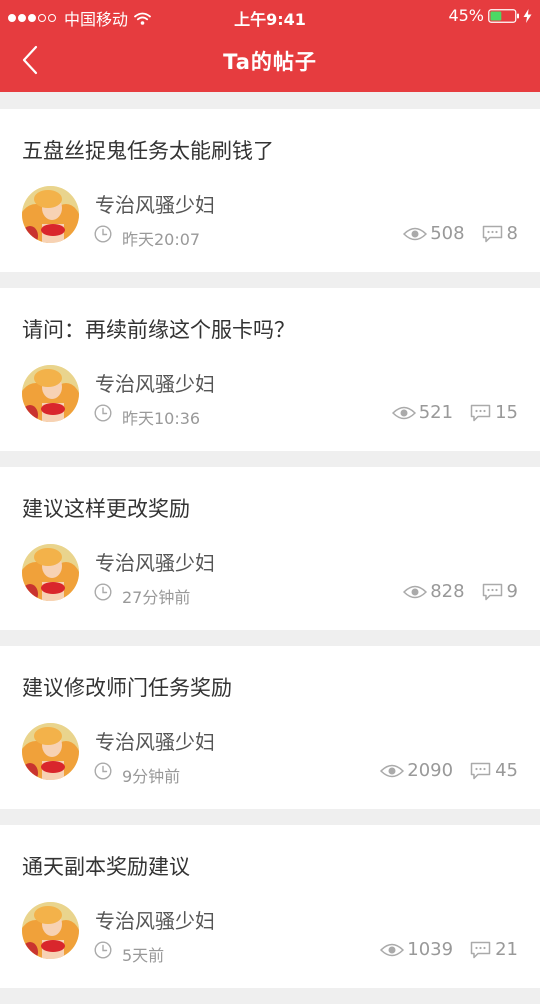  Describe the element at coordinates (430, 770) in the screenshot. I see `view-count: 2090` at that location.